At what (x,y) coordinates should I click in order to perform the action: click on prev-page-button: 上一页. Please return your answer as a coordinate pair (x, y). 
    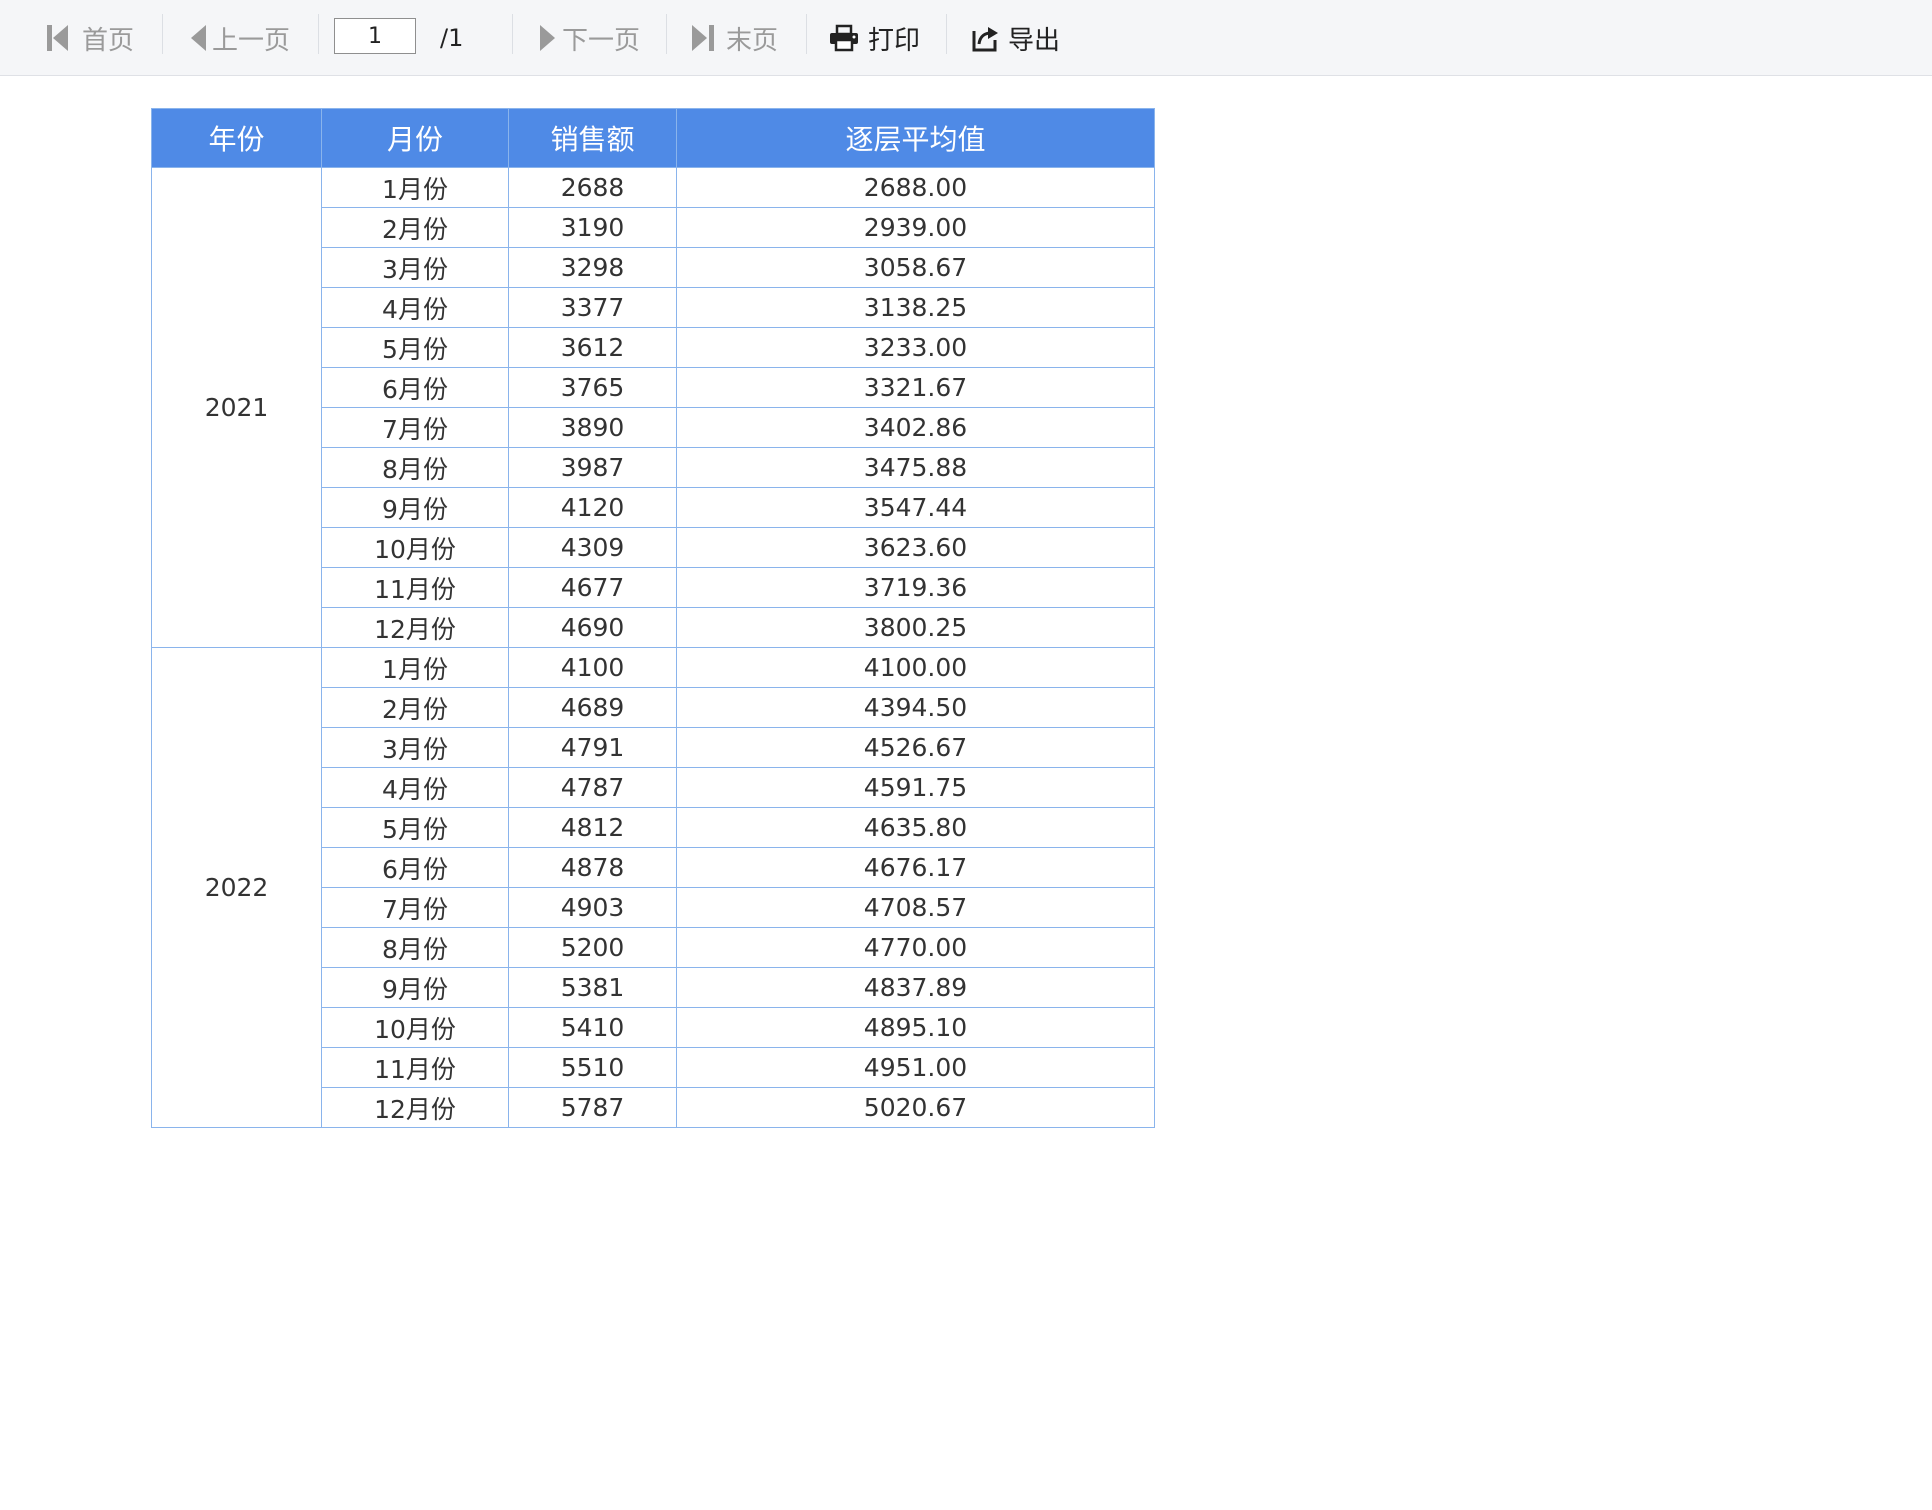
    Looking at the image, I should click on (239, 38).